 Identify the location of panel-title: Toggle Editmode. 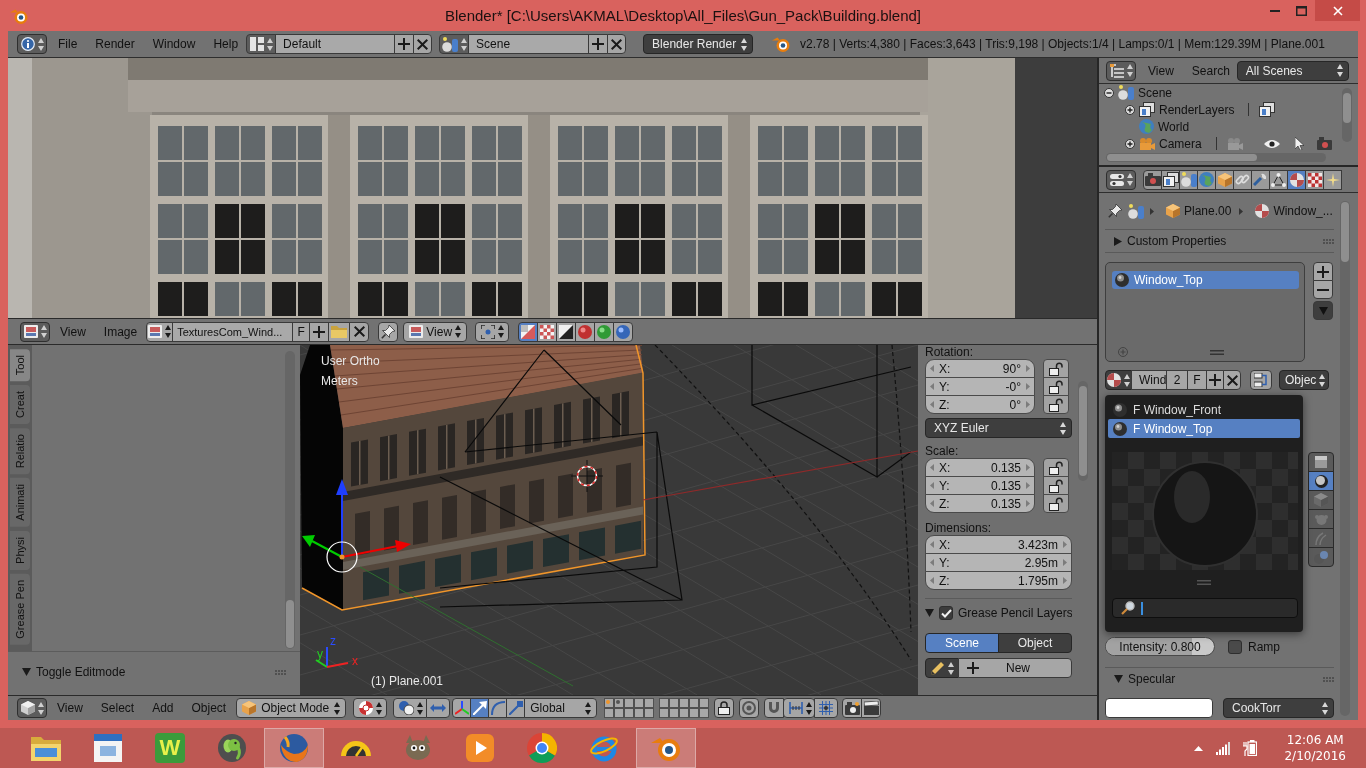
(81, 672).